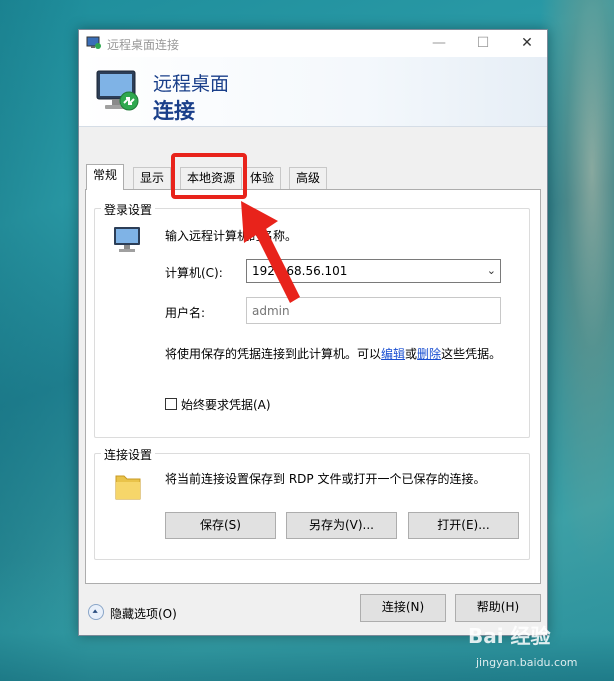  I want to click on tab-advanced: 高级, so click(308, 178).